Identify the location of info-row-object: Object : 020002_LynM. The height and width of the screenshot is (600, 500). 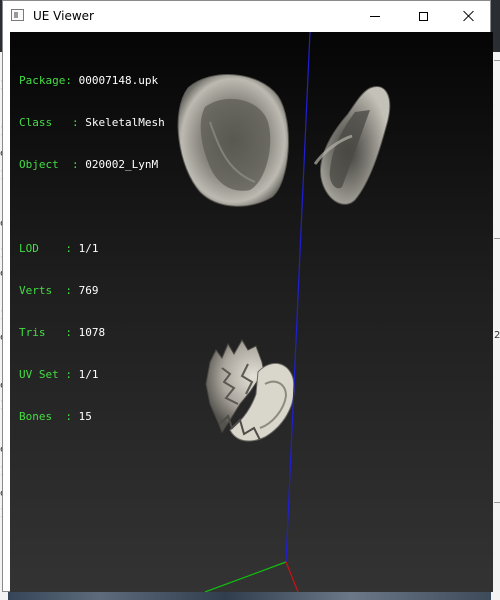
(89, 164).